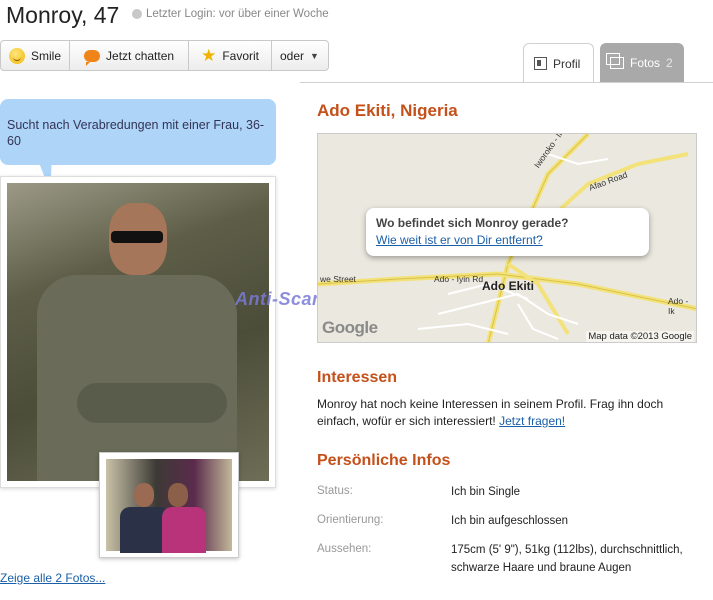 Image resolution: width=713 pixels, height=600 pixels. I want to click on photo-figure-arm, so click(152, 403).